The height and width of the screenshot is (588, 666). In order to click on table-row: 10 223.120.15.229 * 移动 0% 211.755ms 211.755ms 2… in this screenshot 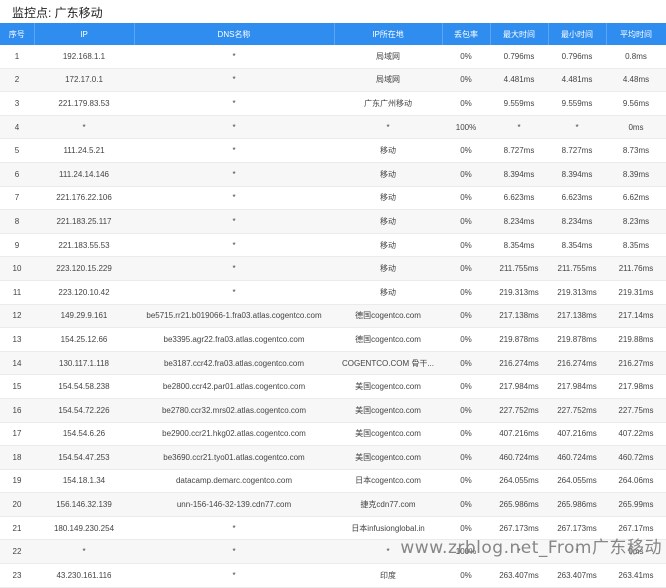, I will do `click(333, 268)`.